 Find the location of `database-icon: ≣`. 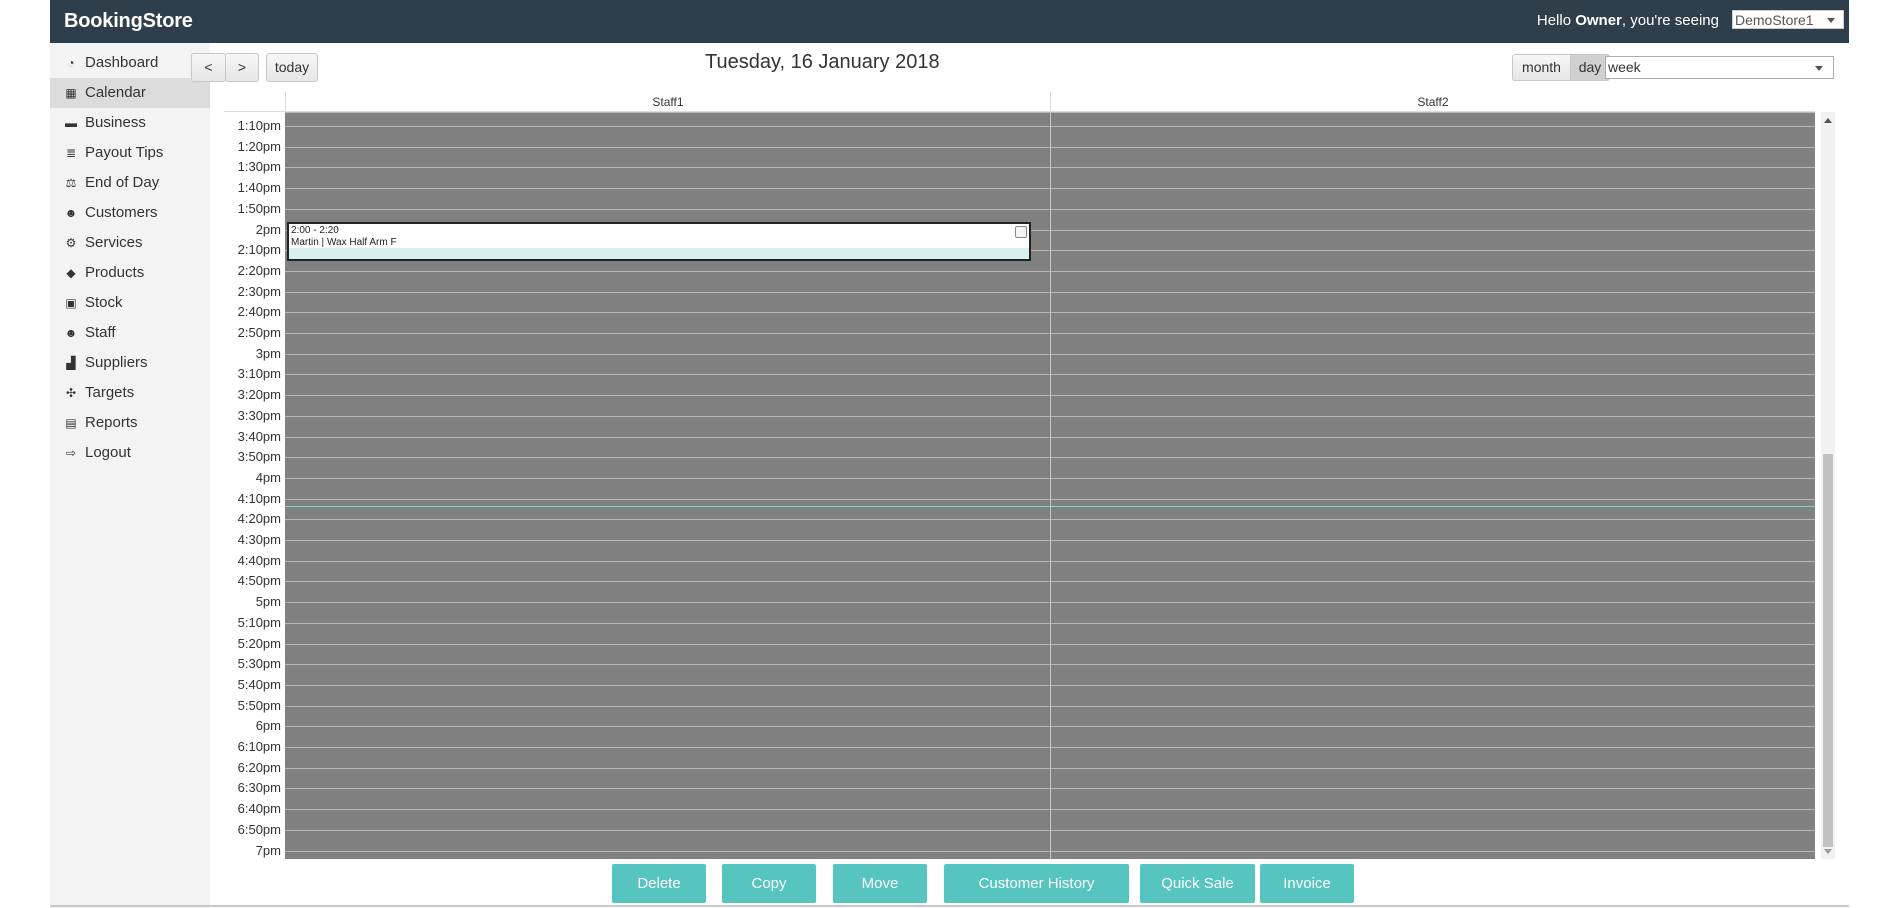

database-icon: ≣ is located at coordinates (71, 153).